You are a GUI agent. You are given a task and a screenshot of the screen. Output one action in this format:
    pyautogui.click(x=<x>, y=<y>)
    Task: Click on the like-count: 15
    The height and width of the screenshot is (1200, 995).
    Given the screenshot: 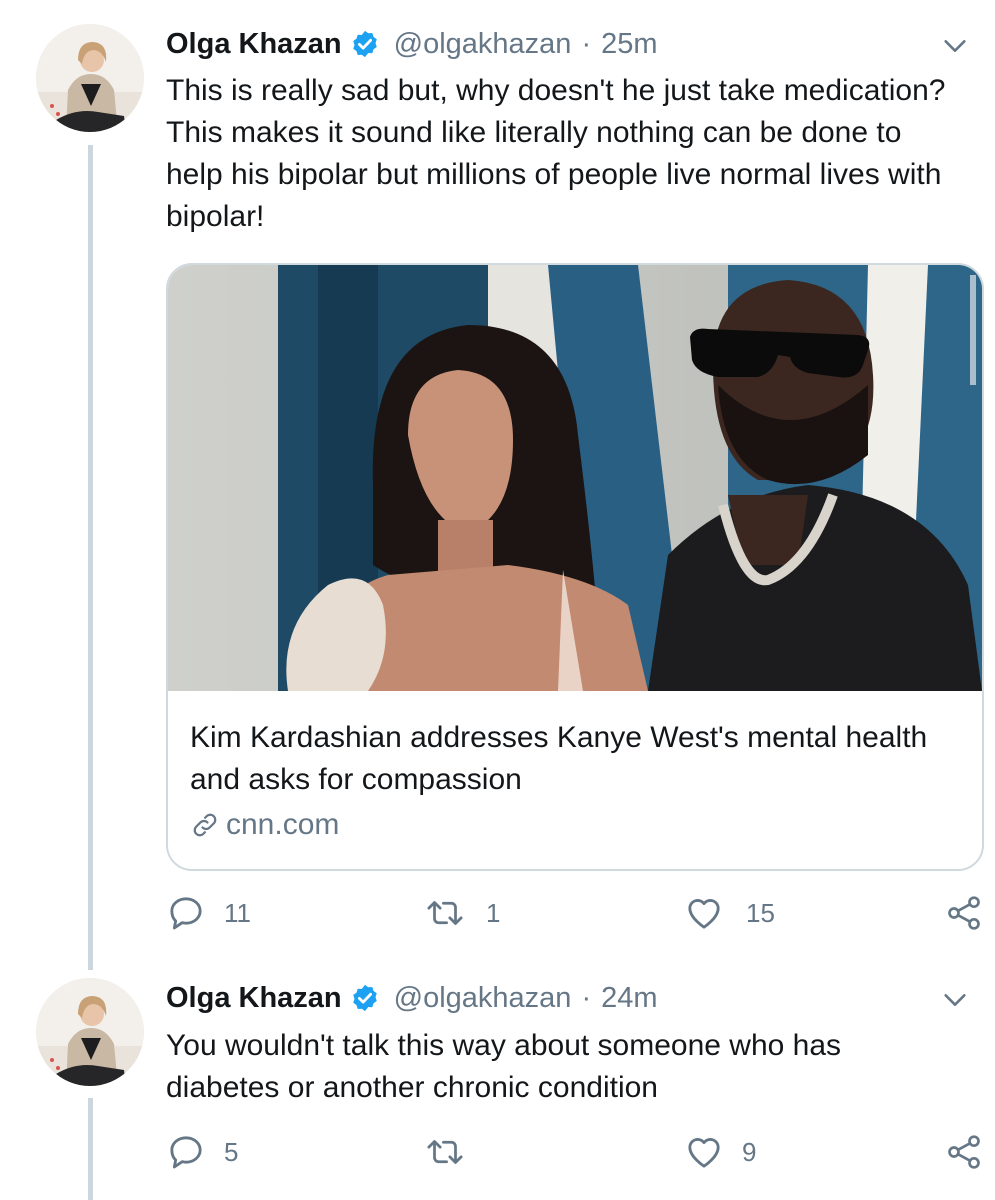 What is the action you would take?
    pyautogui.click(x=760, y=912)
    